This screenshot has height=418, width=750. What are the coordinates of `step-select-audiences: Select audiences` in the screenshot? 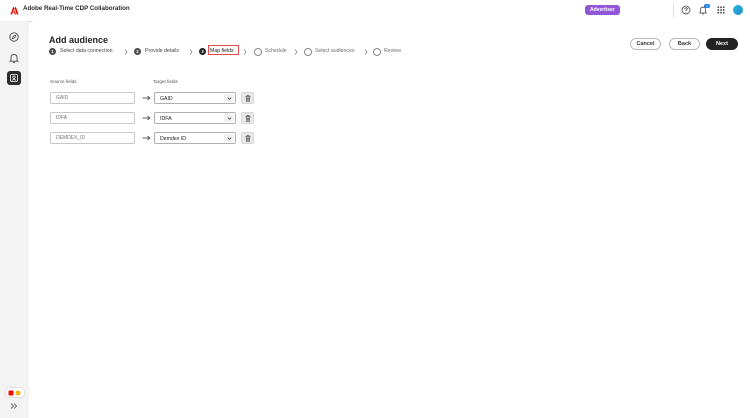 It's located at (331, 52).